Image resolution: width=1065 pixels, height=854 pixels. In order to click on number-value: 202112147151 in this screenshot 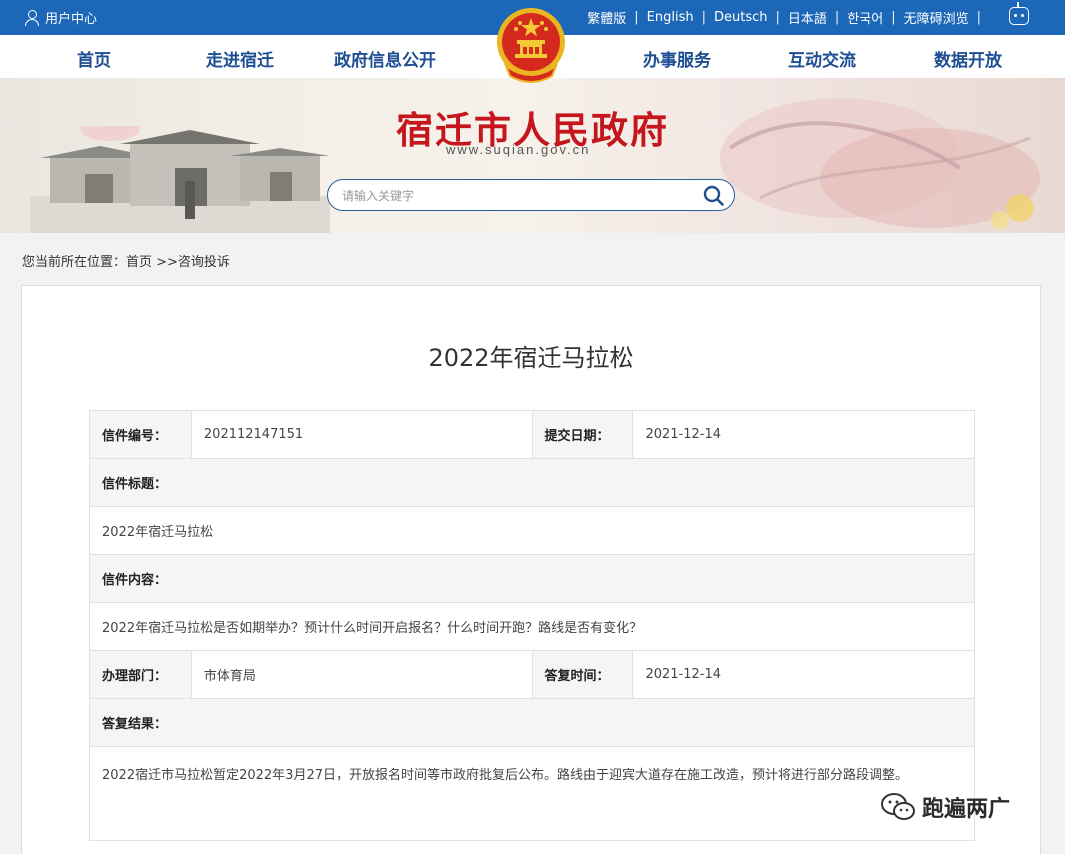, I will do `click(361, 434)`.